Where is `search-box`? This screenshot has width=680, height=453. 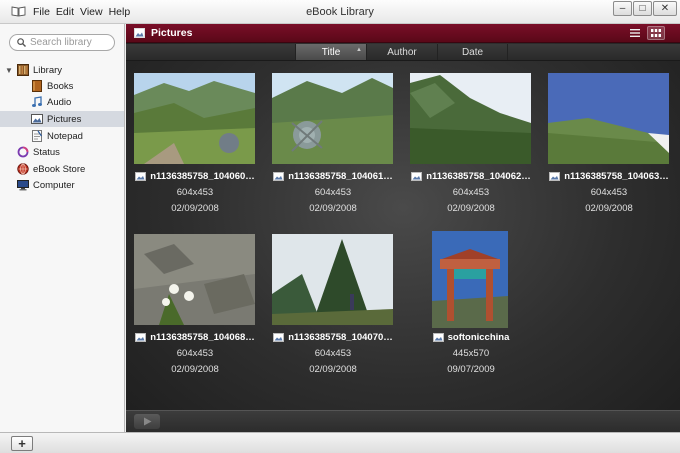 search-box is located at coordinates (62, 42).